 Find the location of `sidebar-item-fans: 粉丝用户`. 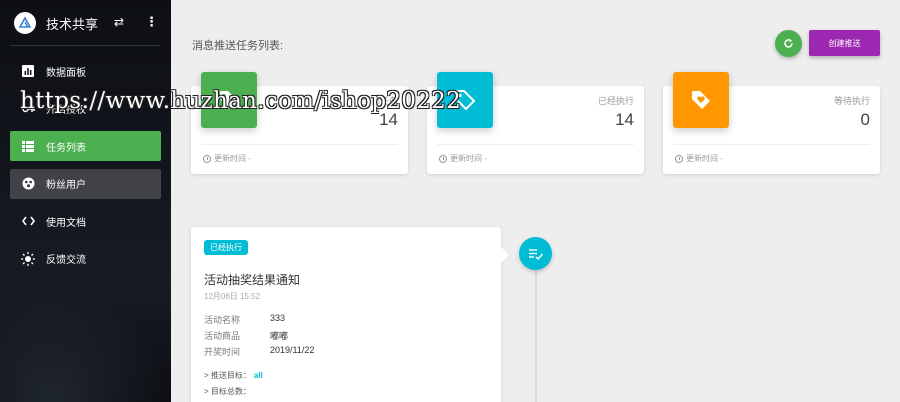

sidebar-item-fans: 粉丝用户 is located at coordinates (85, 183).